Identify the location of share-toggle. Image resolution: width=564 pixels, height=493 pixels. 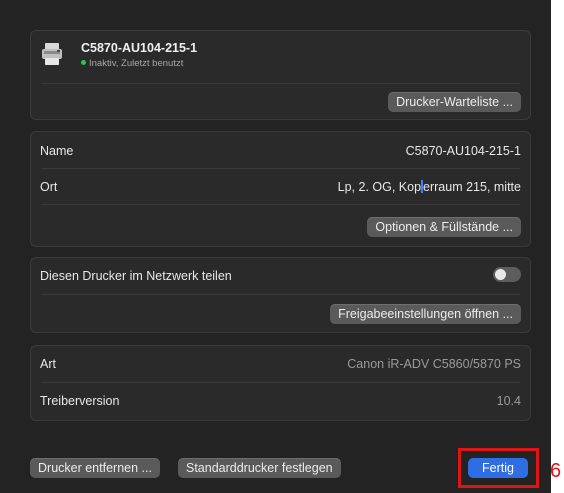
(507, 274).